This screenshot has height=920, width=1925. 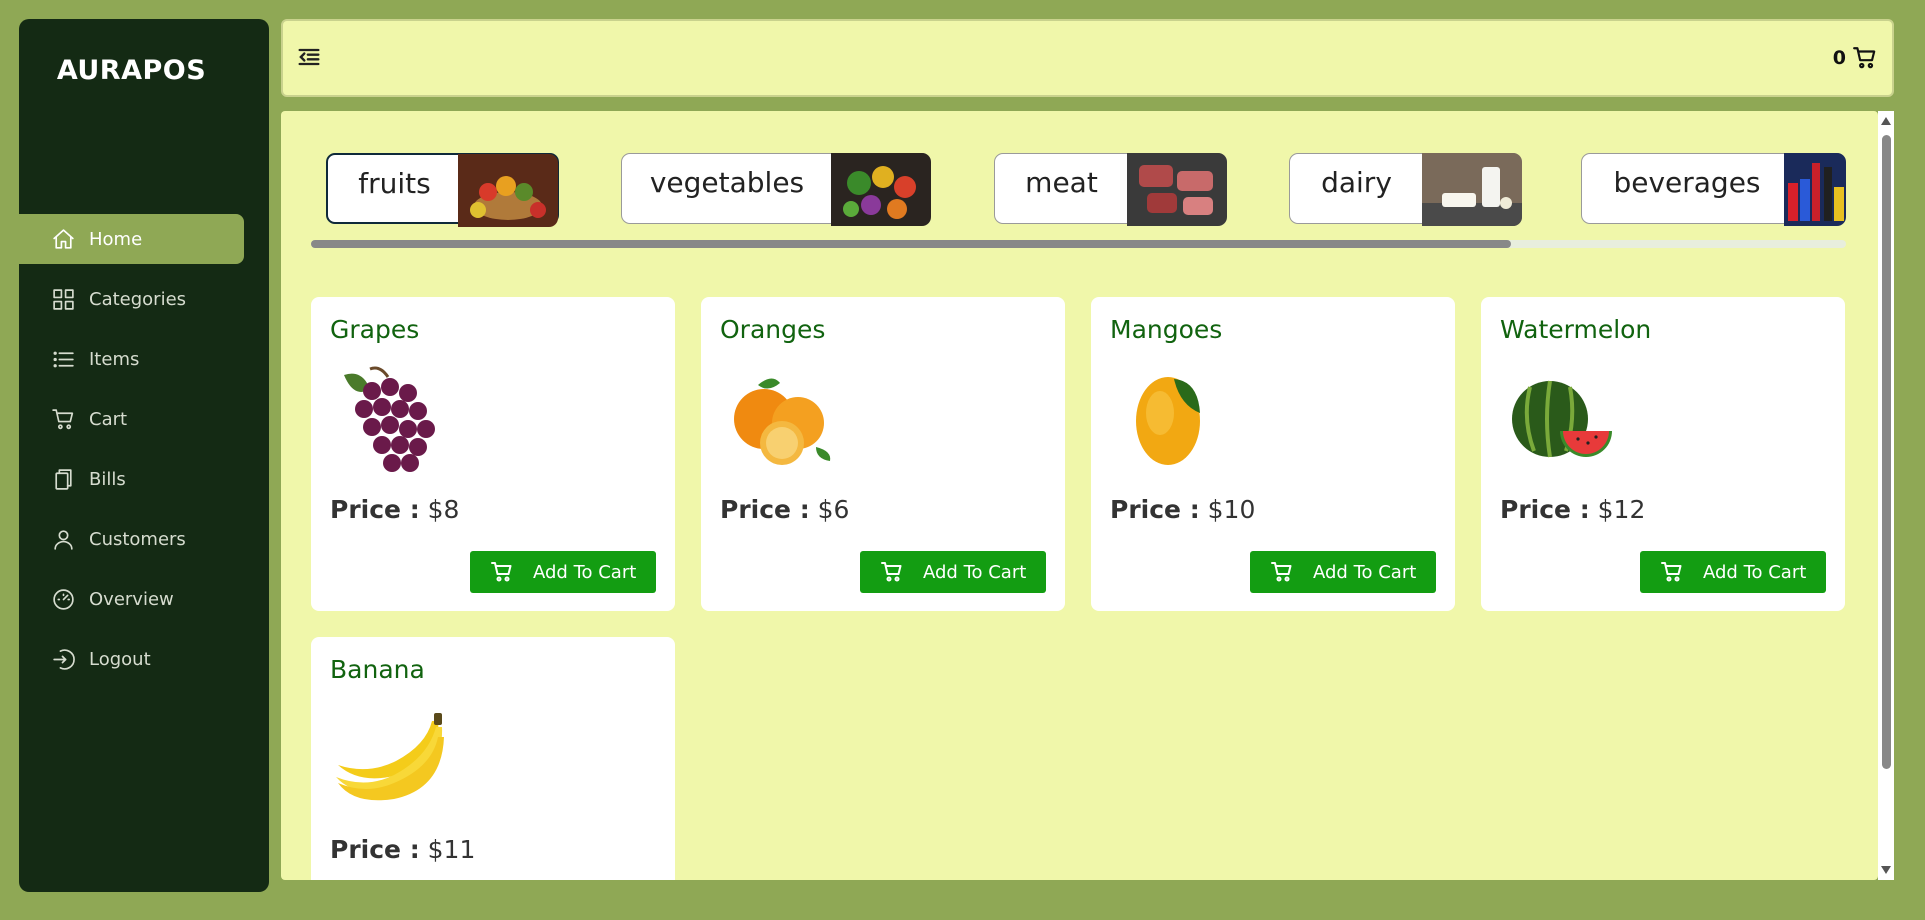 What do you see at coordinates (1110, 189) in the screenshot?
I see `category-meat: meat` at bounding box center [1110, 189].